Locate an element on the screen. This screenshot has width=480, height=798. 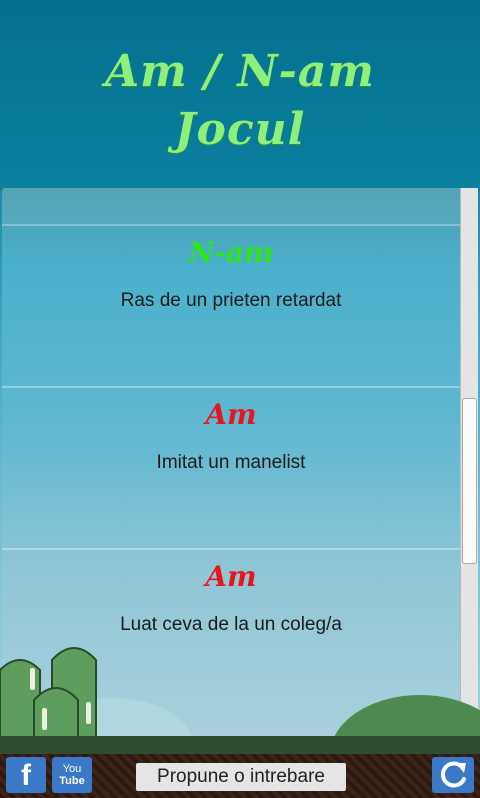
propose-question-button: Propune o intrebare is located at coordinates (241, 777).